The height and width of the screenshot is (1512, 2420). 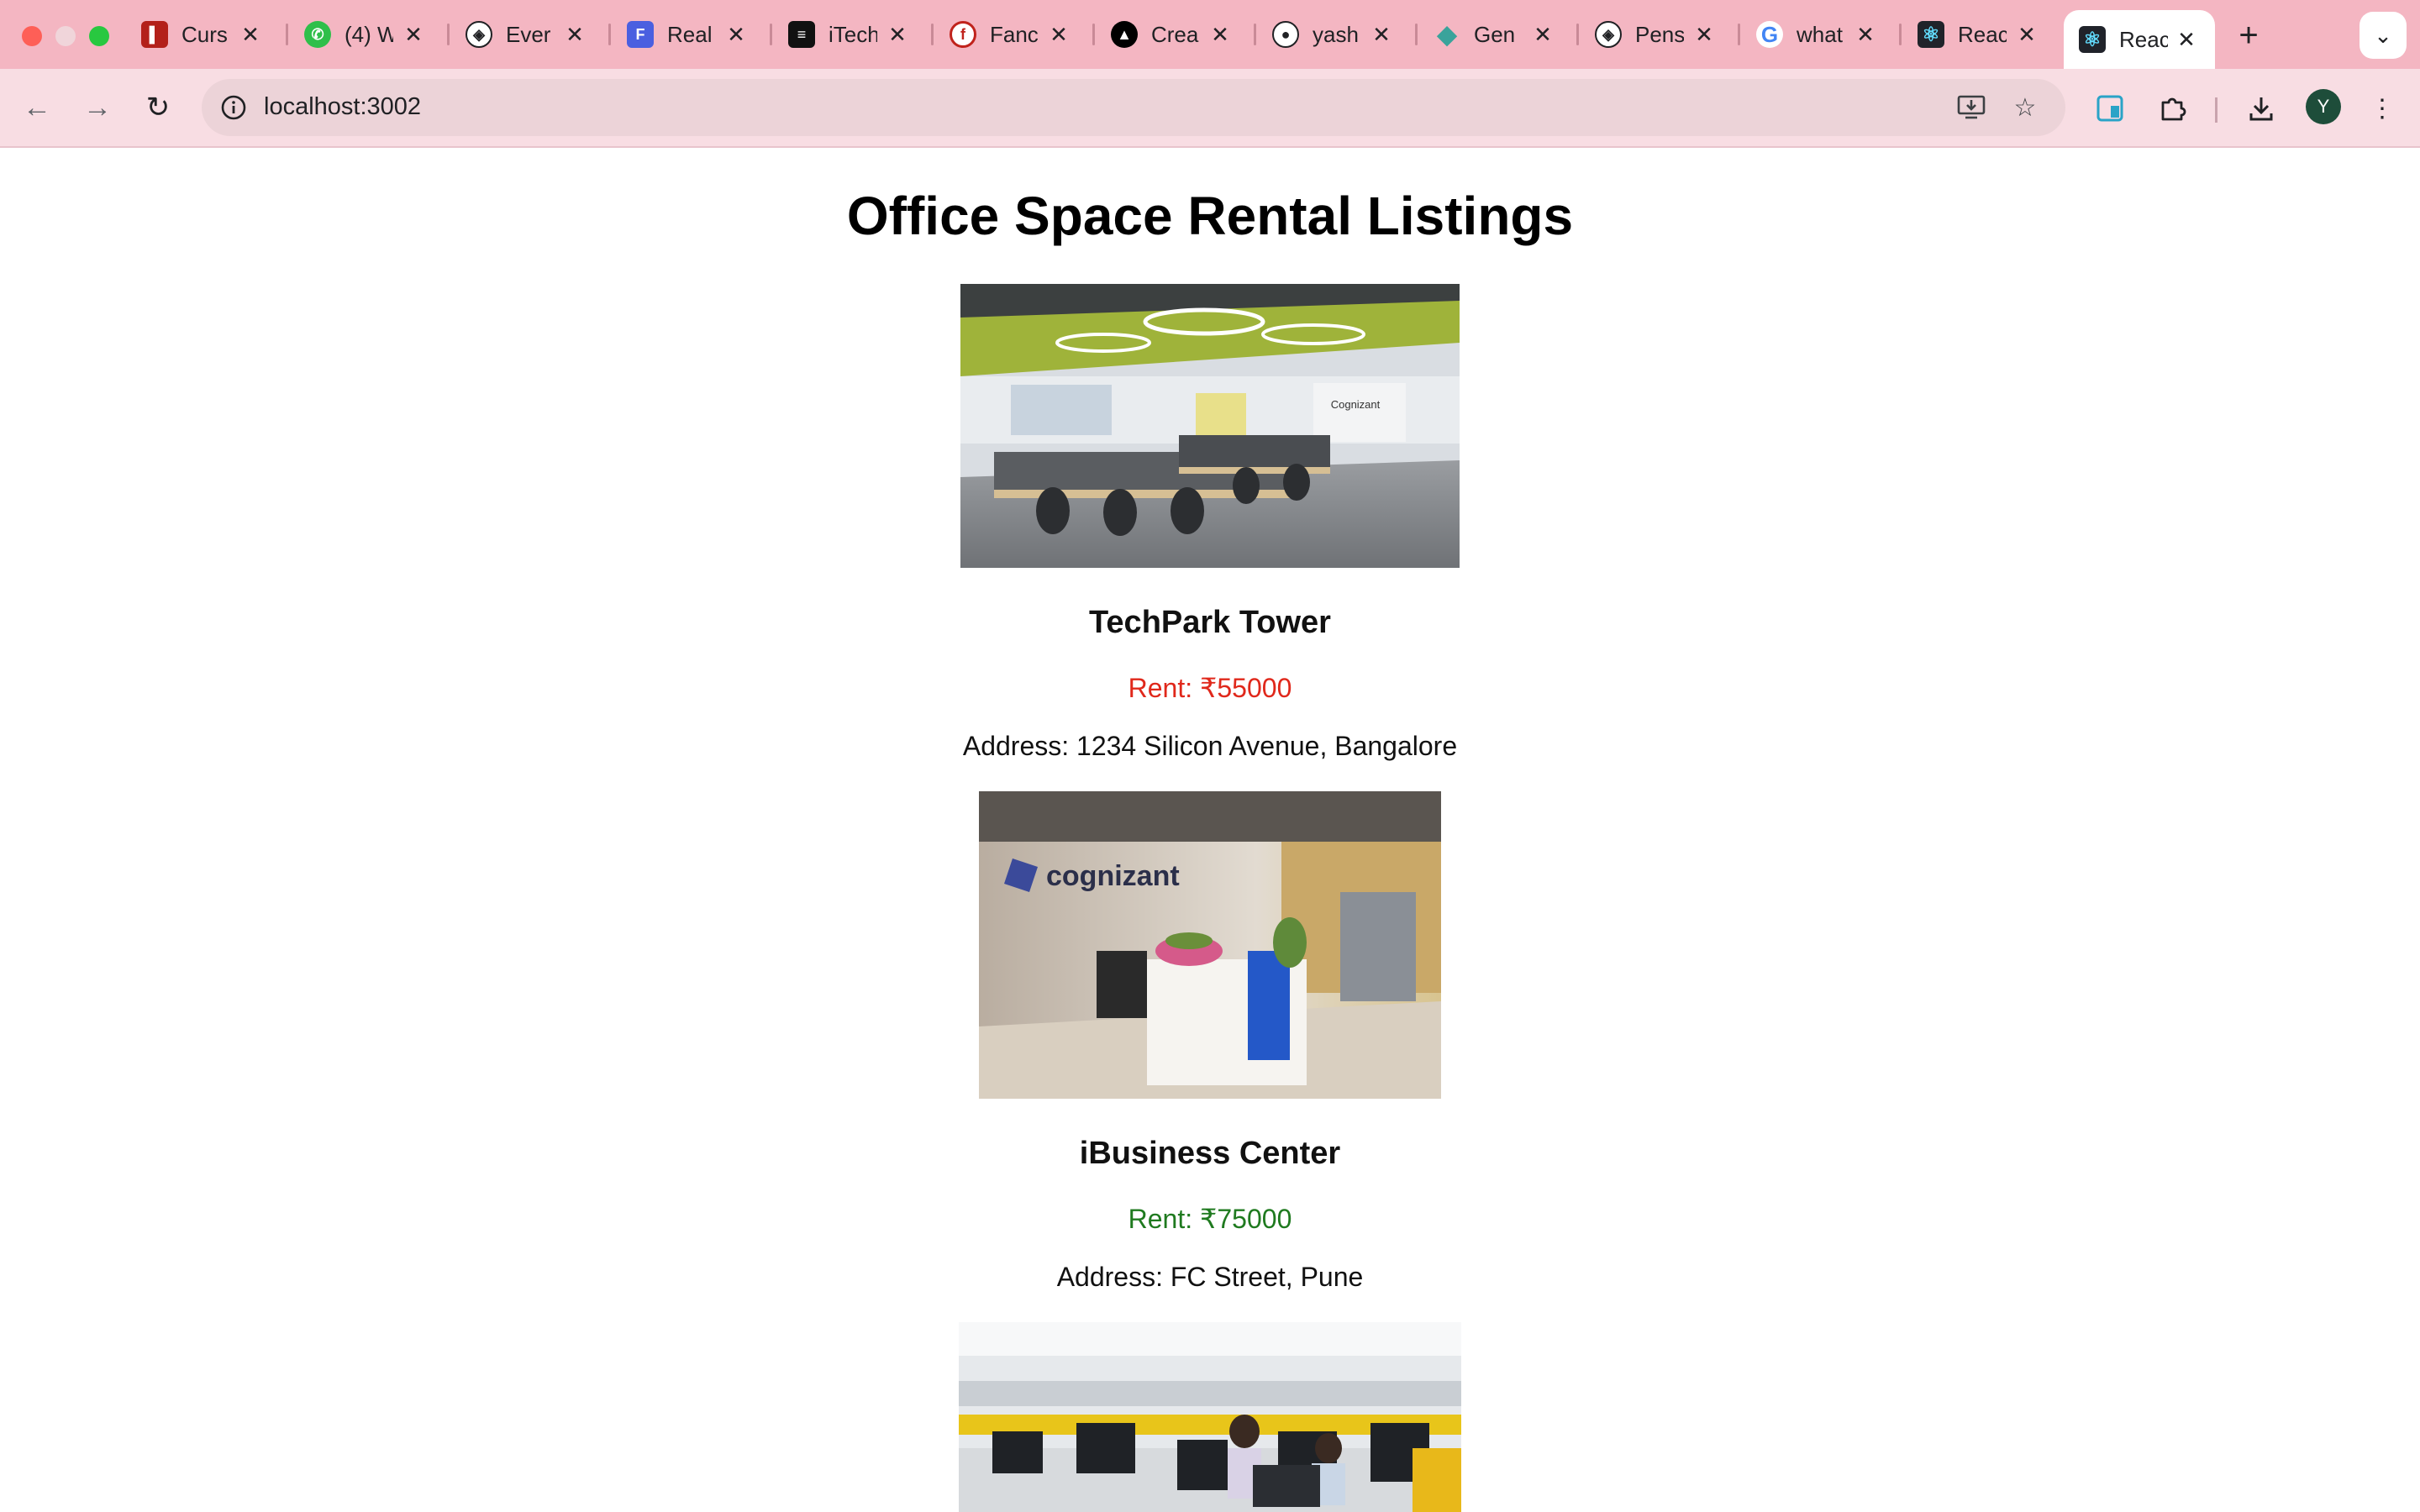 I want to click on arrow-right-icon: →, so click(x=97, y=107).